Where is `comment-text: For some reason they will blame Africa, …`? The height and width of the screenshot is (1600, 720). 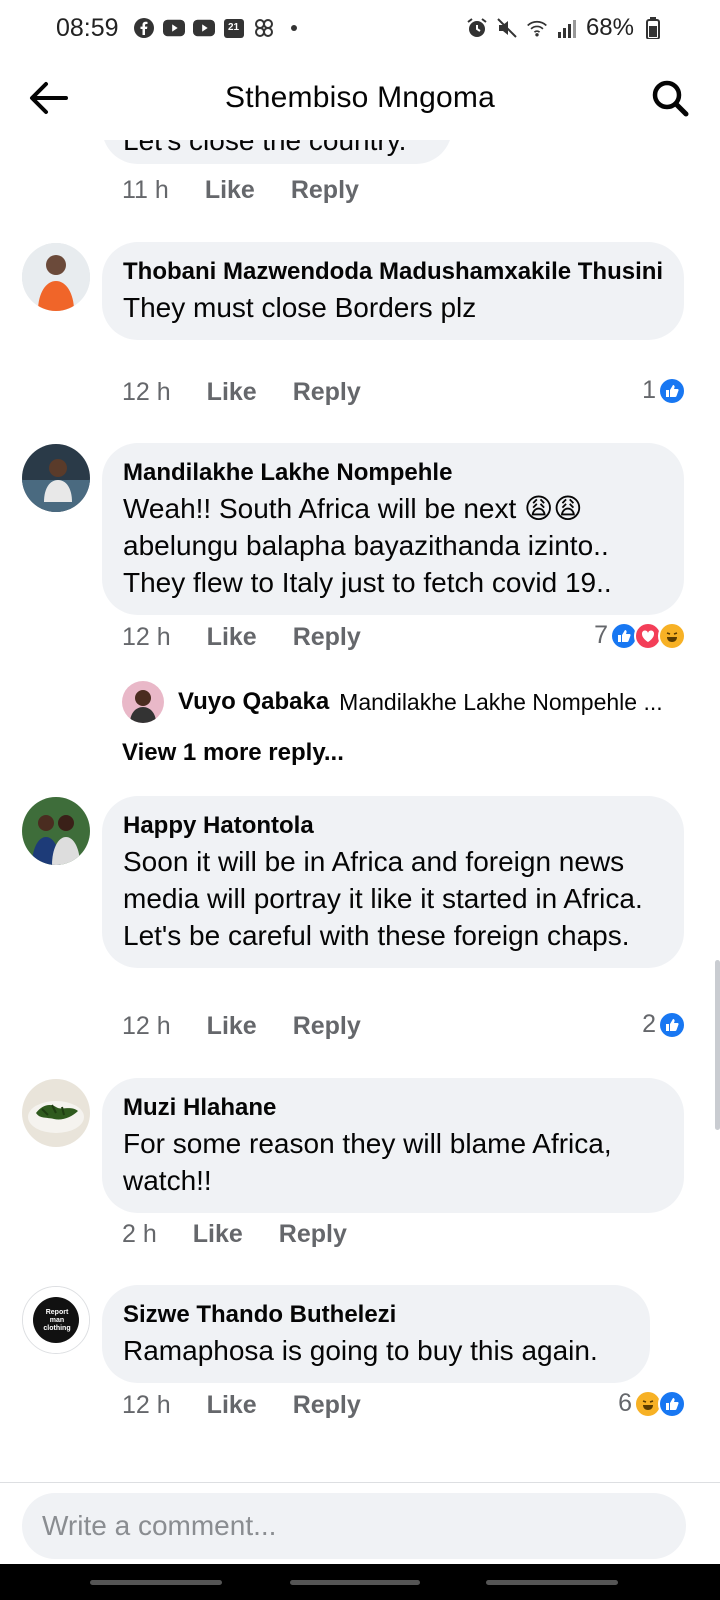 comment-text: For some reason they will blame Africa, … is located at coordinates (367, 1162).